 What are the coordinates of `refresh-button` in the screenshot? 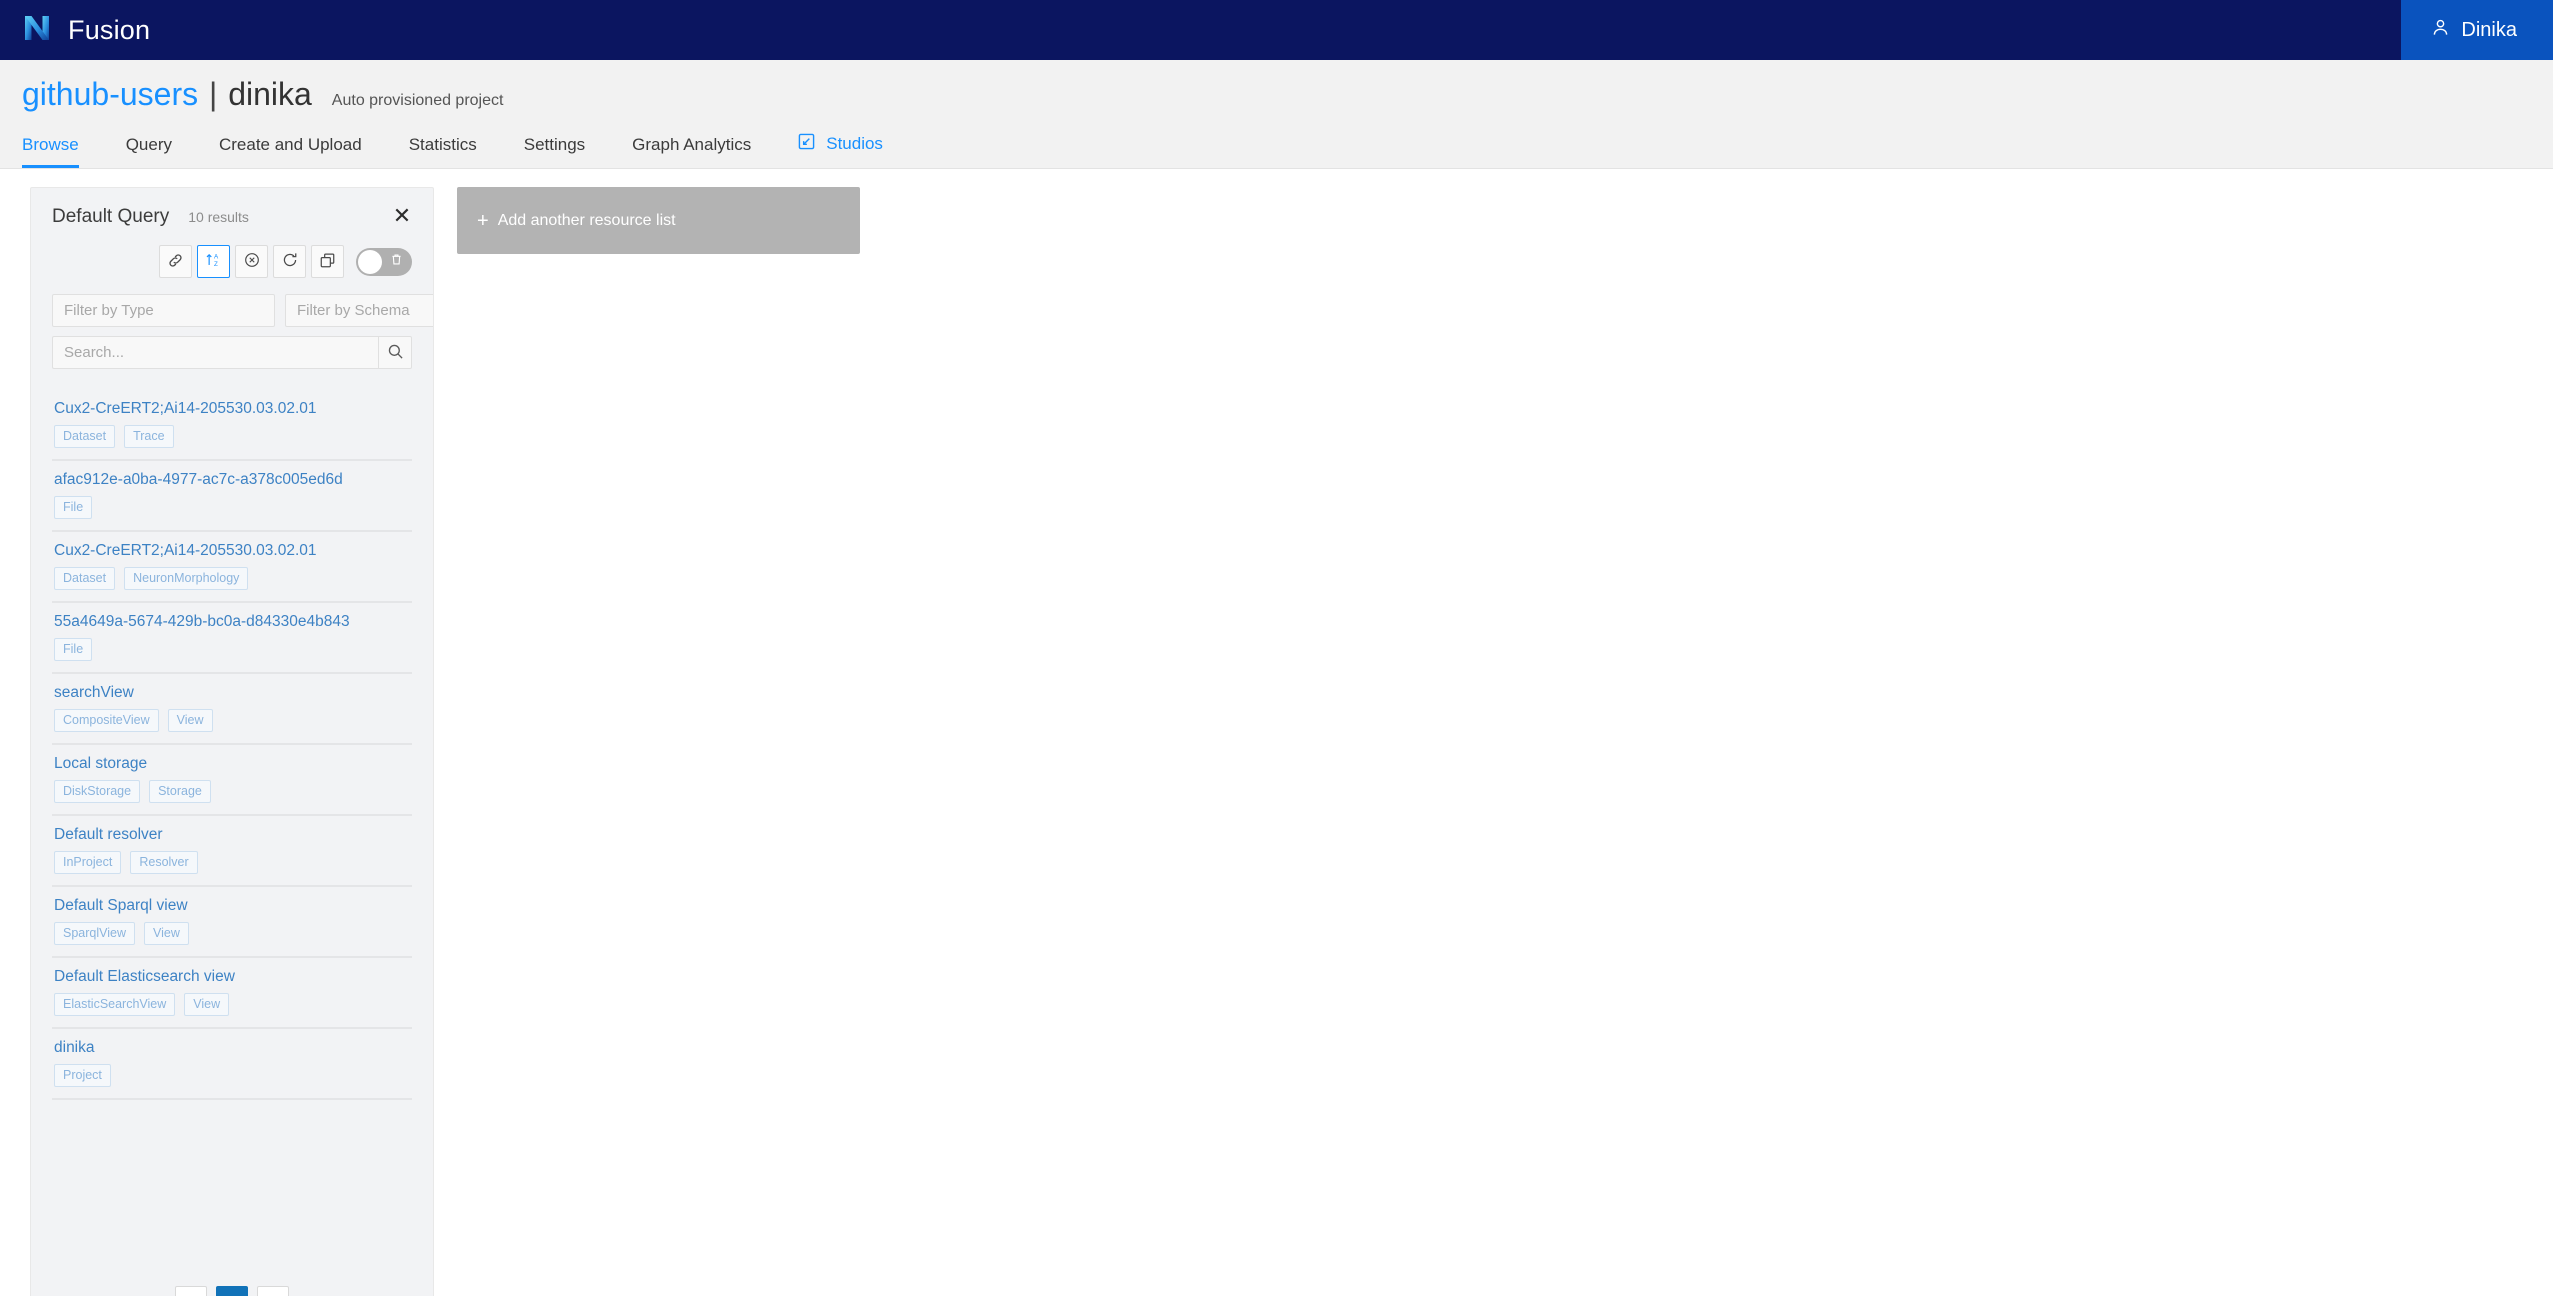 It's located at (289, 261).